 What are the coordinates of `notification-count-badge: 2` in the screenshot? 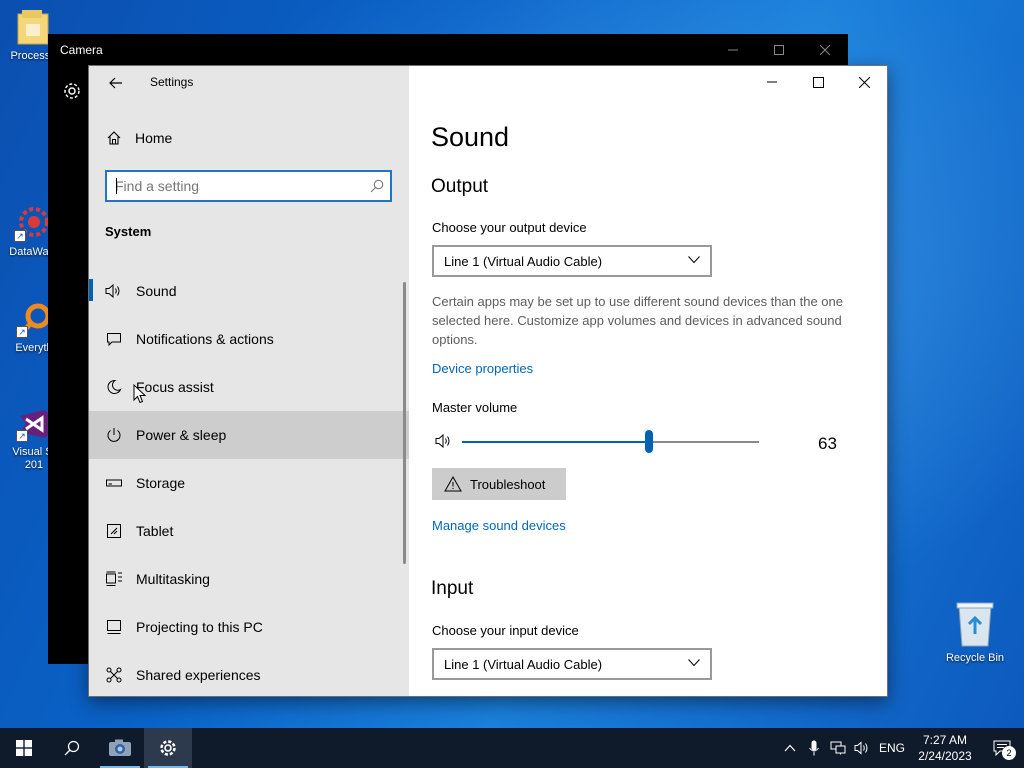 It's located at (1009, 753).